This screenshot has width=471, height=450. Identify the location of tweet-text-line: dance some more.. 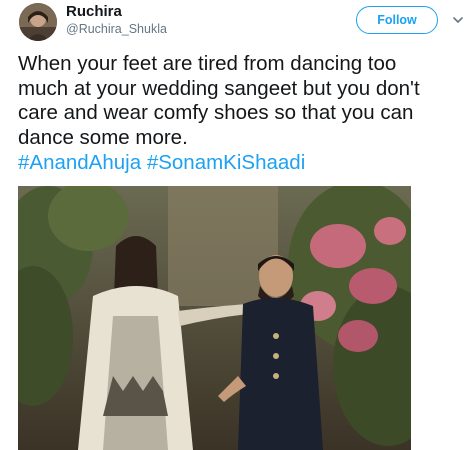
(103, 137).